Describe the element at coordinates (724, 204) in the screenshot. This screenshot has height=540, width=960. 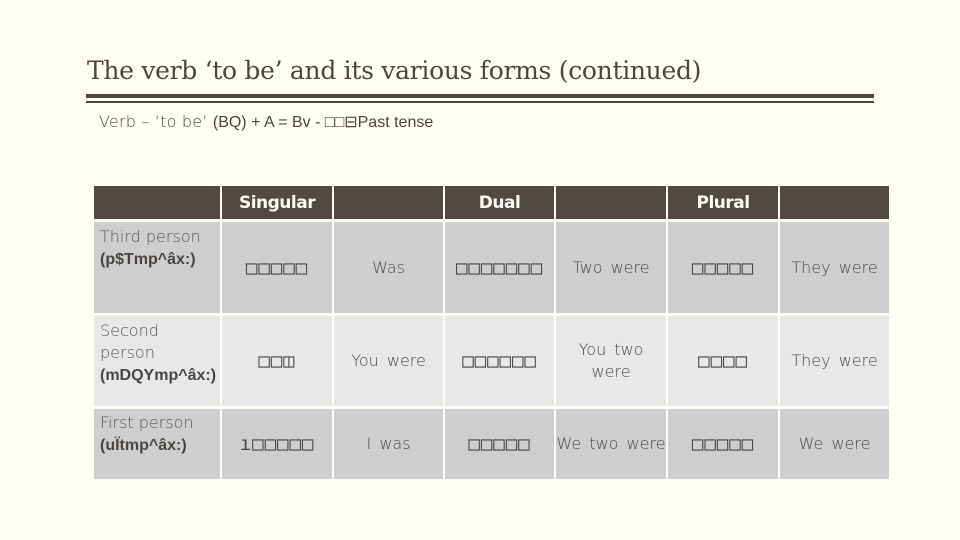
I see `header-plural: Plural` at that location.